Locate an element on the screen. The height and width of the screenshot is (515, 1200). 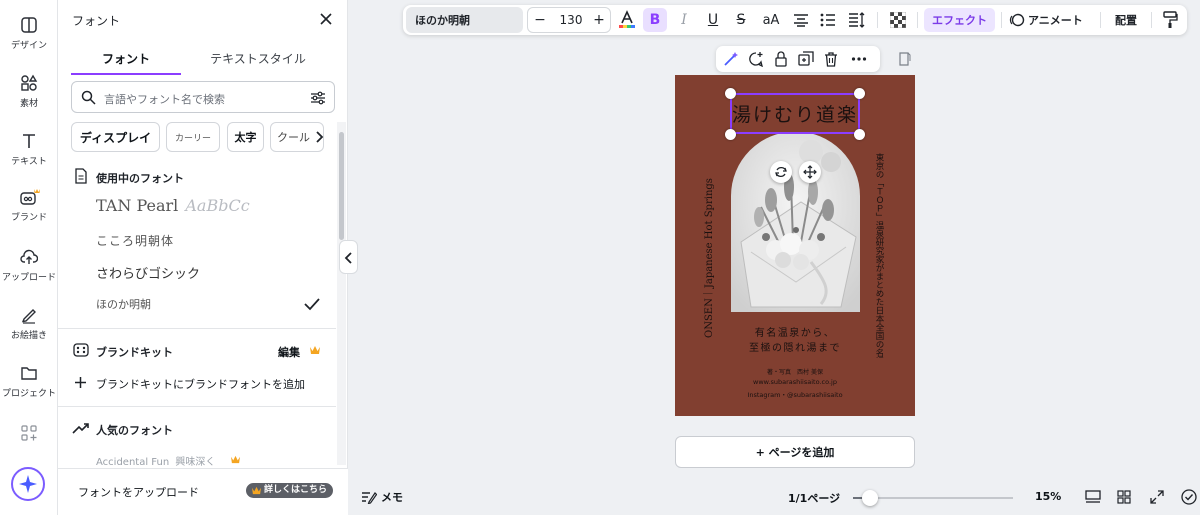
side-rail: デザイン 素材 テキスト ブランド アップロード お絵描き プロジェクト is located at coordinates (29, 257).